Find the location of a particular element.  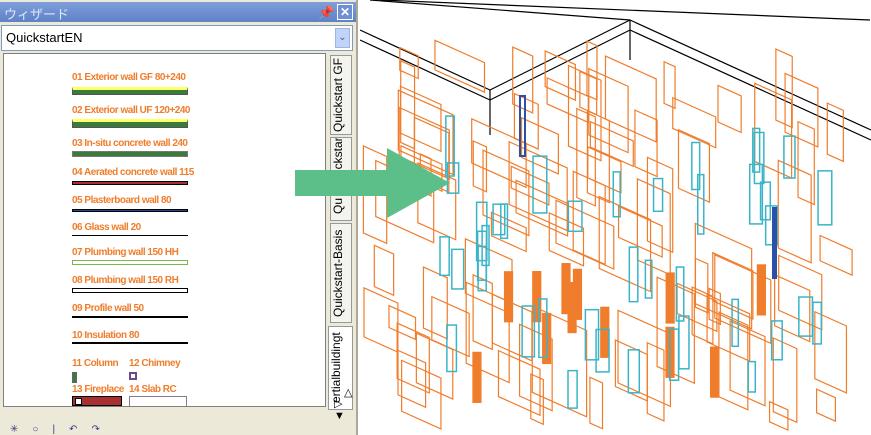

snap-icon: ✳ is located at coordinates (21, 429).